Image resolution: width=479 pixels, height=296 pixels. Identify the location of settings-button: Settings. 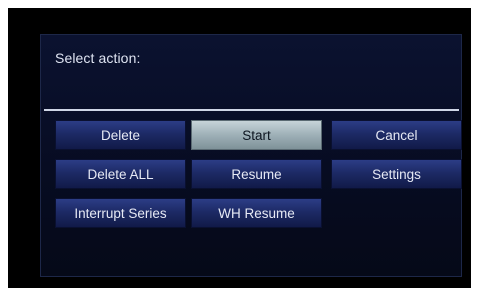
(396, 174).